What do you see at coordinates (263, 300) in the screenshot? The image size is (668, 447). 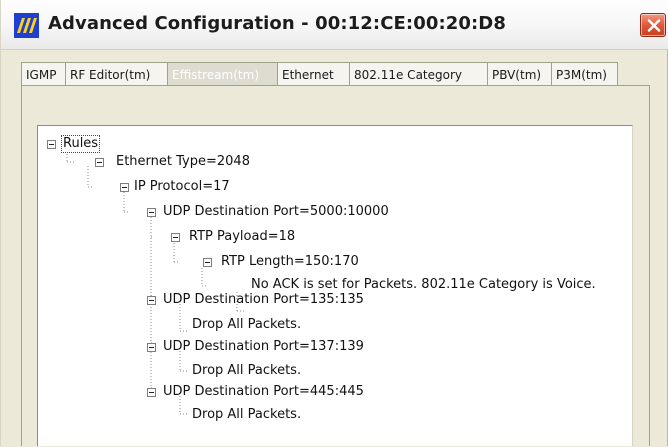 I see `tree-node-udp-port-135: UDP Destination Port=135:135` at bounding box center [263, 300].